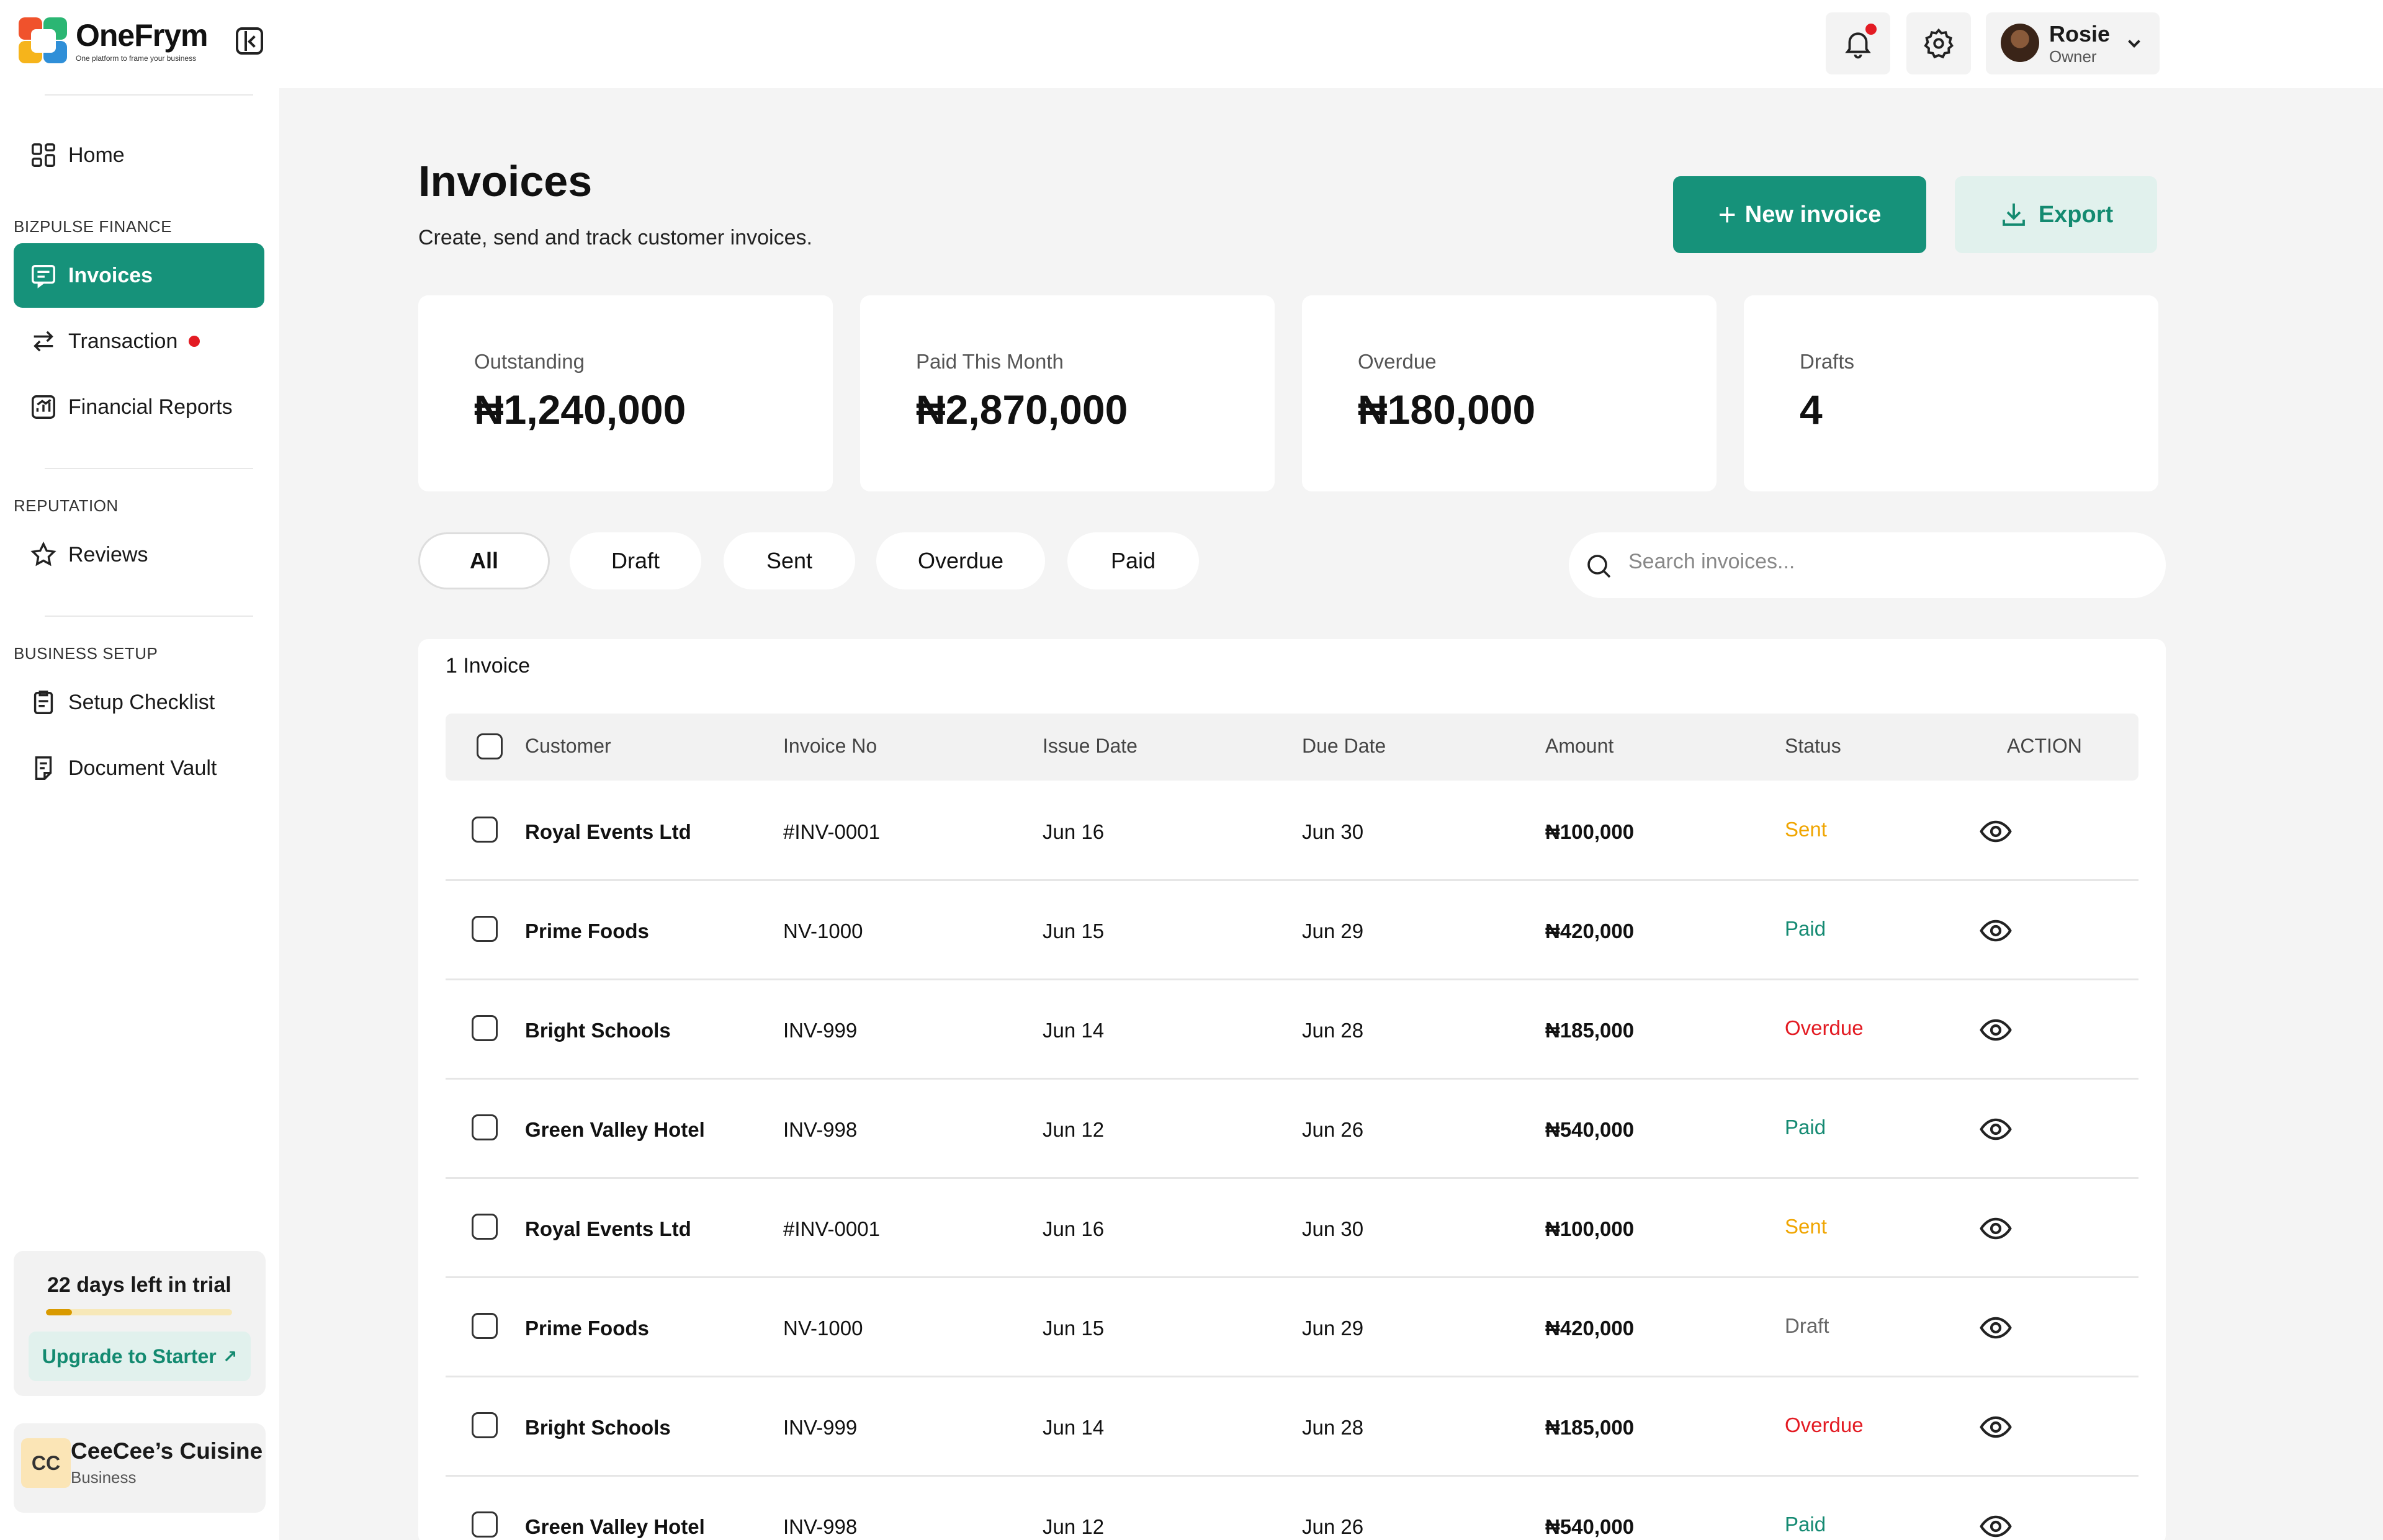 The width and height of the screenshot is (2383, 1540). I want to click on user-menu: Rosie Owner, so click(2073, 43).